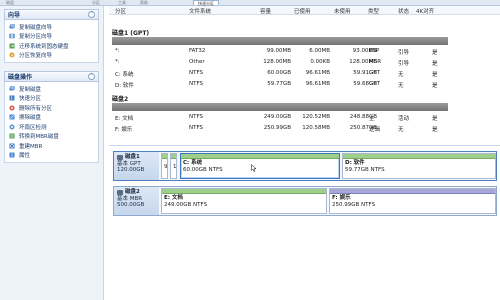  Describe the element at coordinates (265, 11) in the screenshot. I see `col-capacity: 容量` at that location.